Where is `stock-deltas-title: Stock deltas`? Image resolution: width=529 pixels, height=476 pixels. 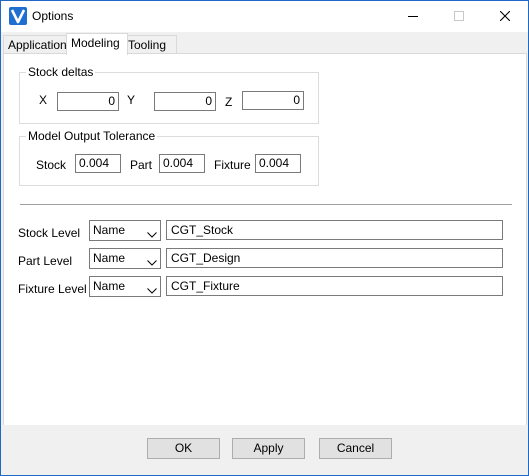
stock-deltas-title: Stock deltas is located at coordinates (61, 72).